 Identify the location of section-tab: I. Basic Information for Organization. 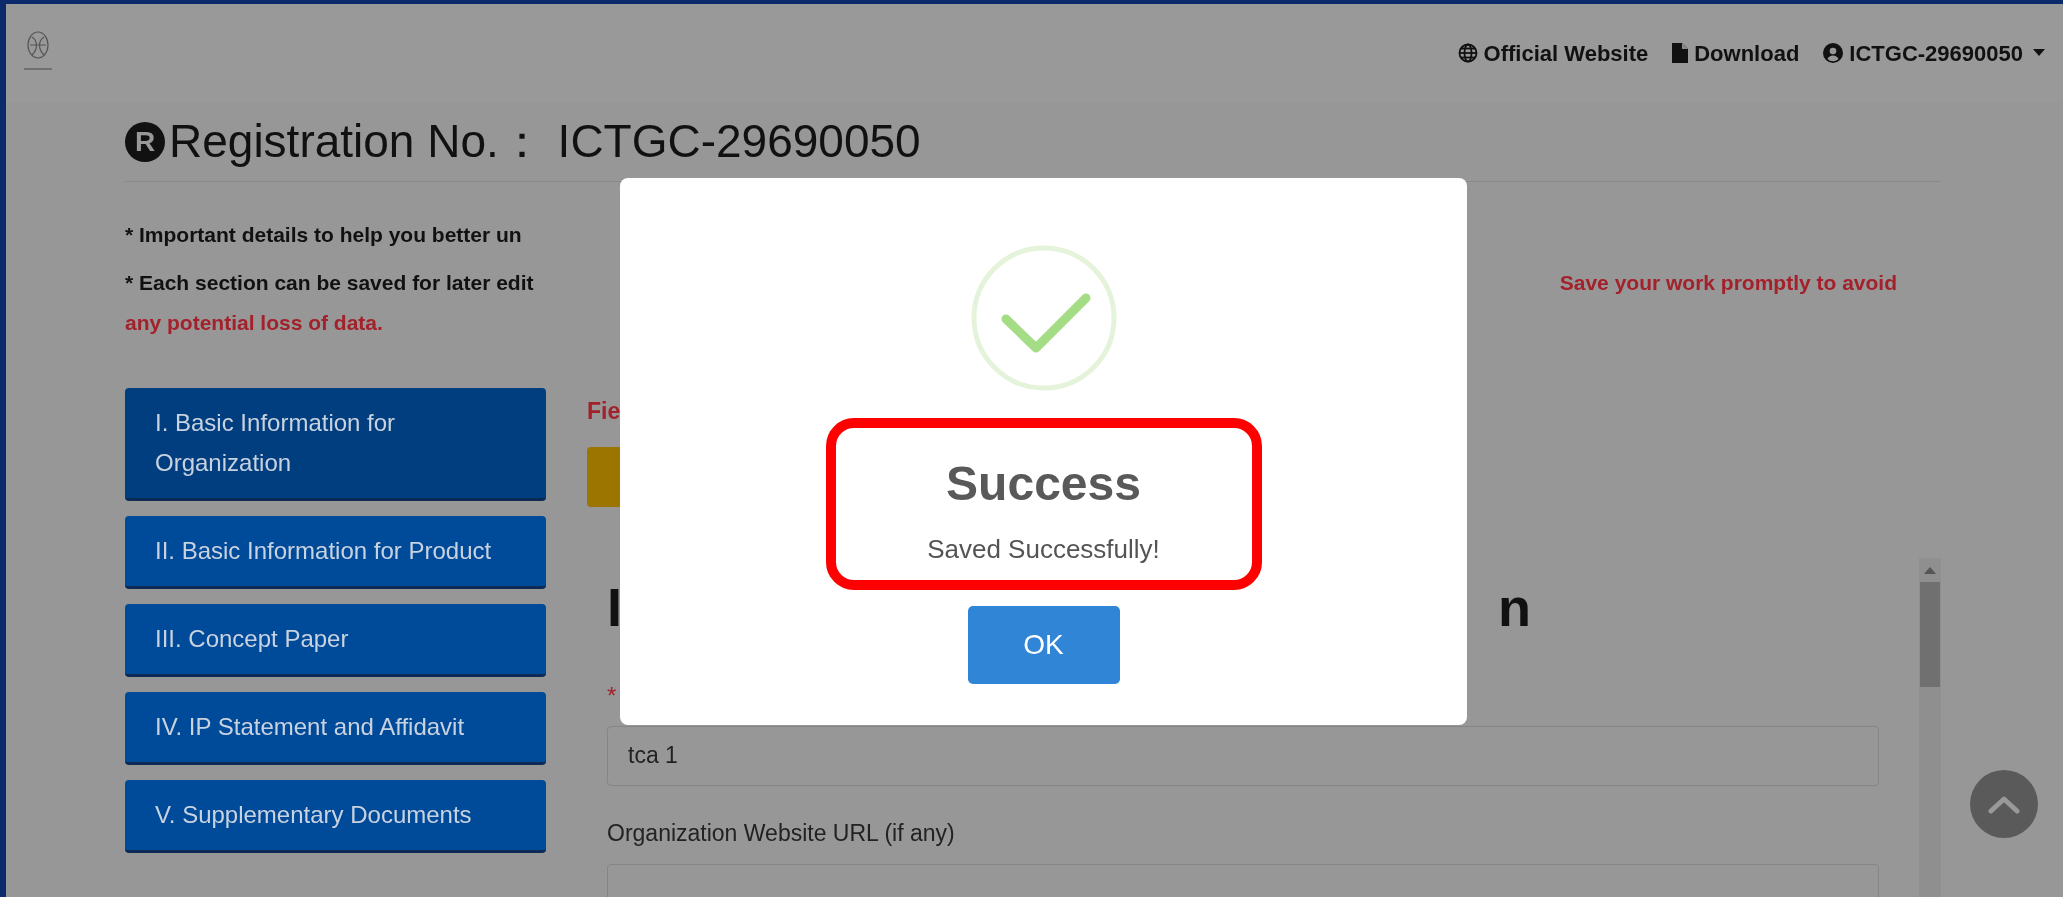
(335, 444).